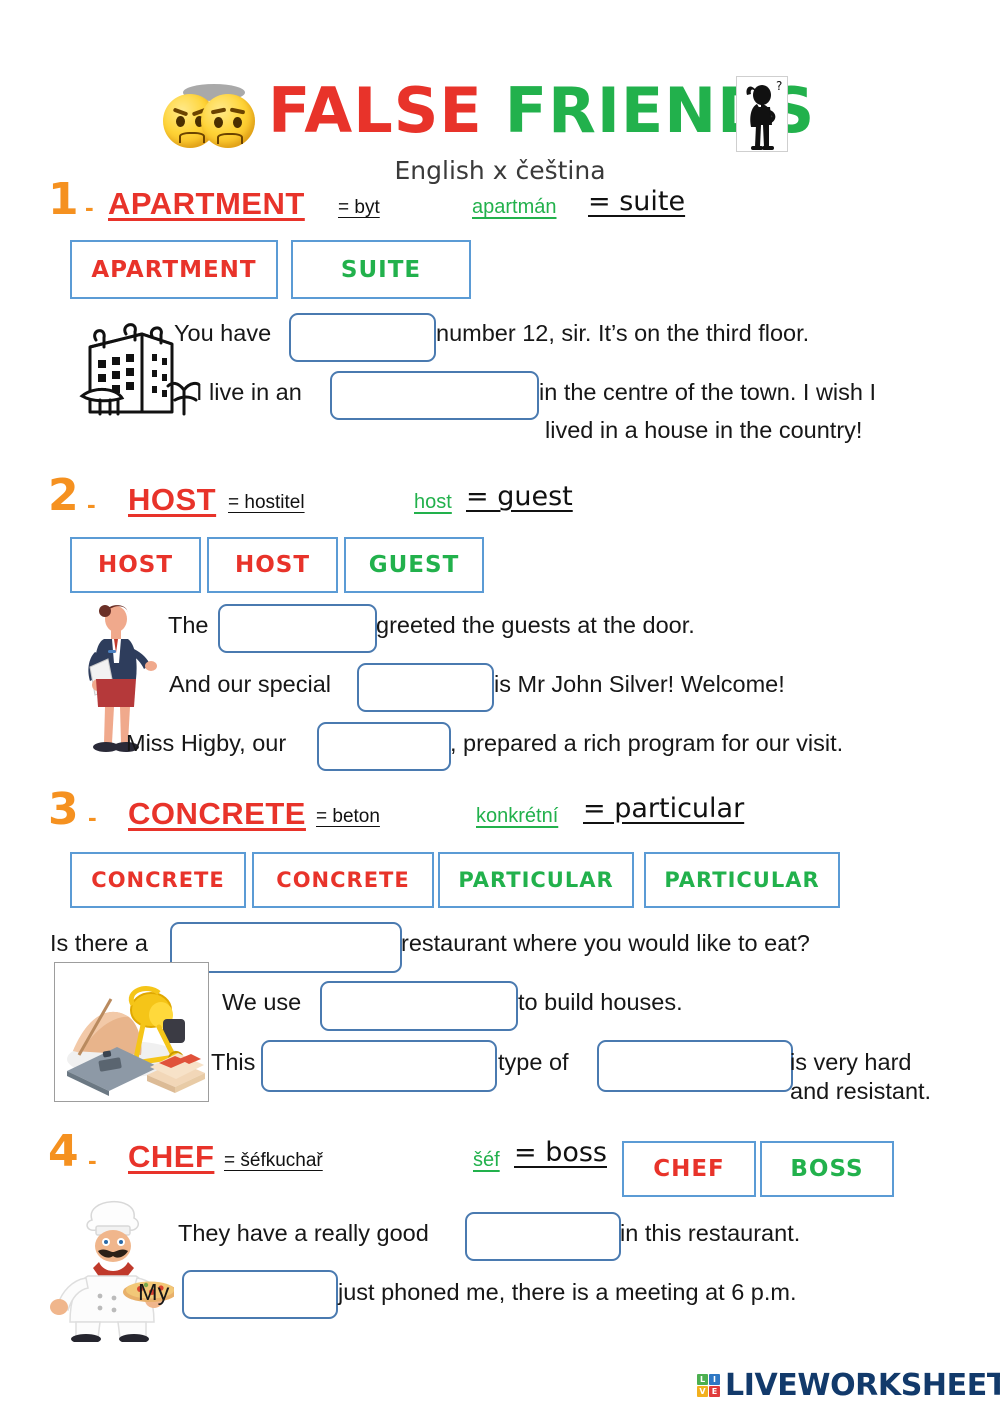  I want to click on section-2-english-translation: = hostitel, so click(266, 502).